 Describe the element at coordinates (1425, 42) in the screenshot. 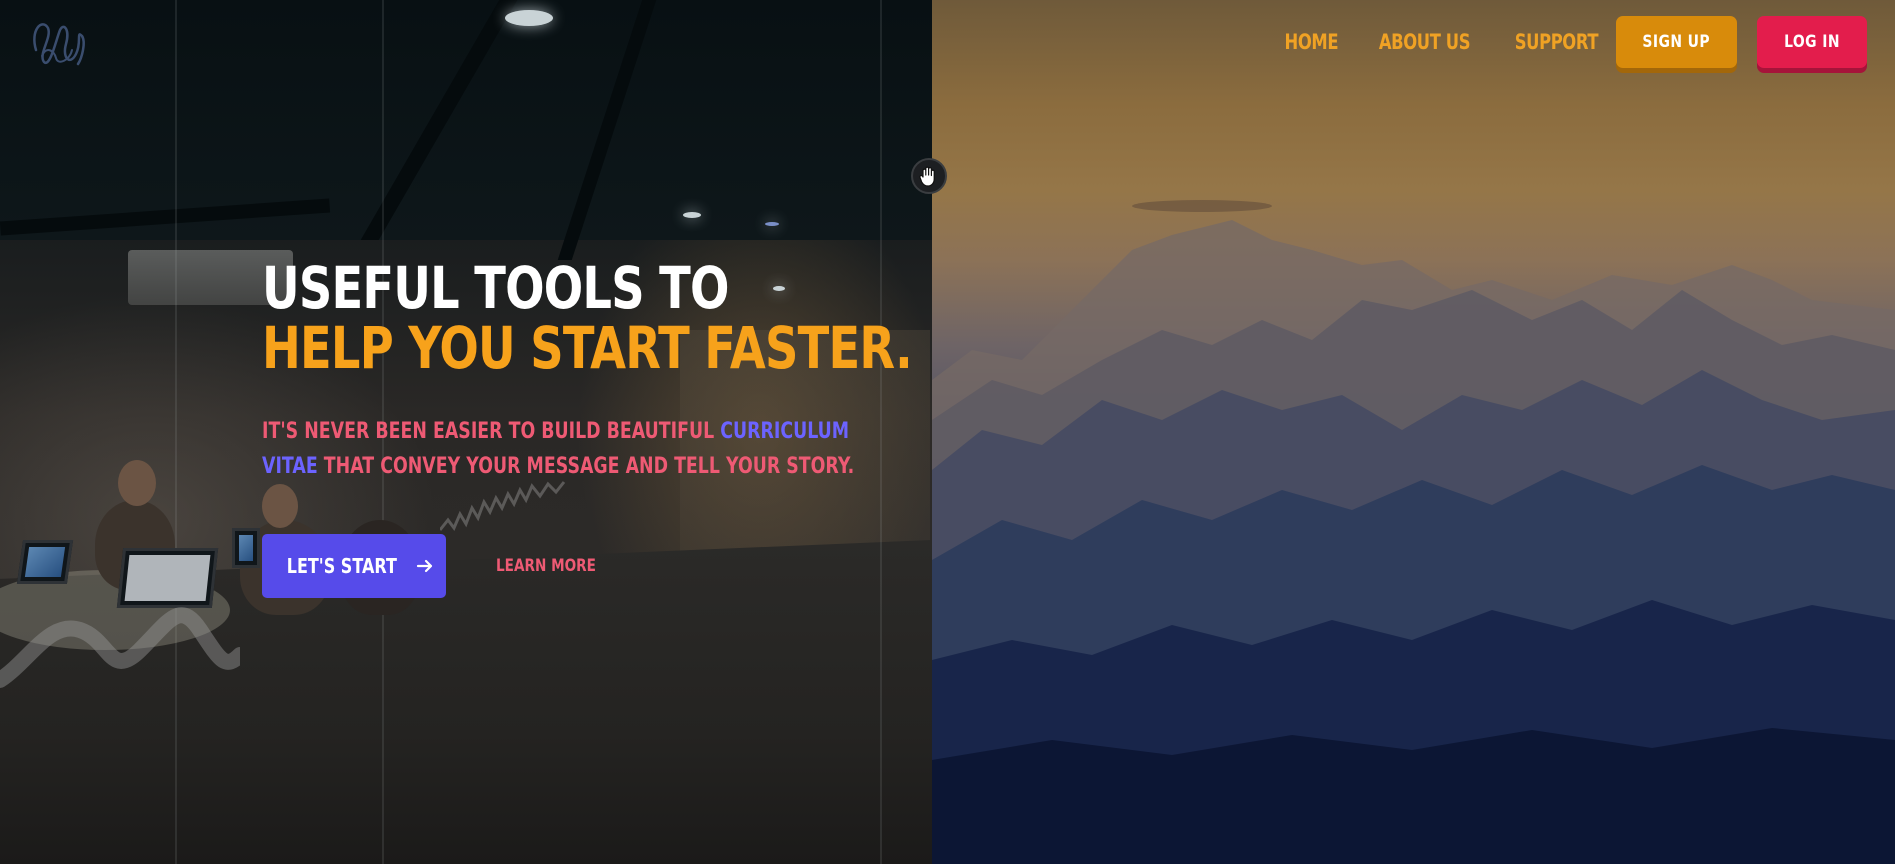

I see `nav-link-about-us: ABOUT US` at that location.